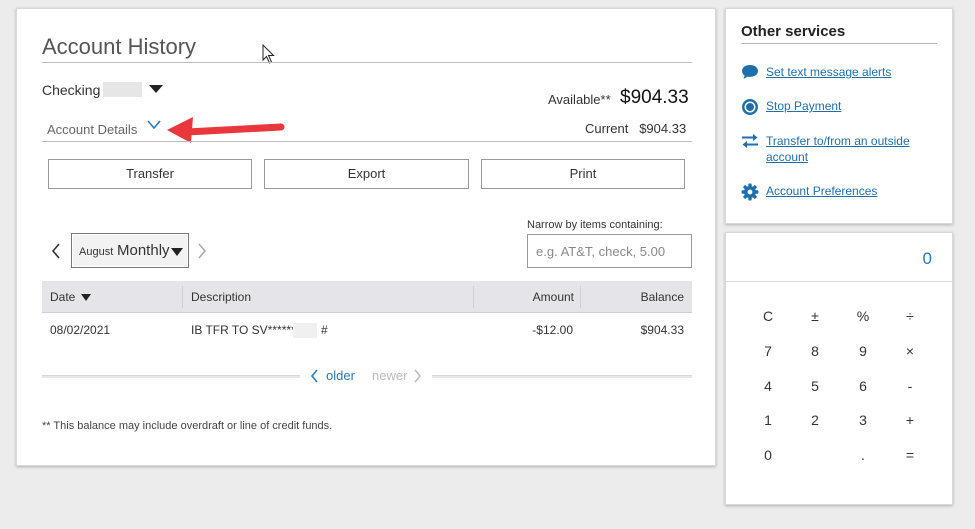  What do you see at coordinates (226, 130) in the screenshot?
I see `annotation-arrow-icon` at bounding box center [226, 130].